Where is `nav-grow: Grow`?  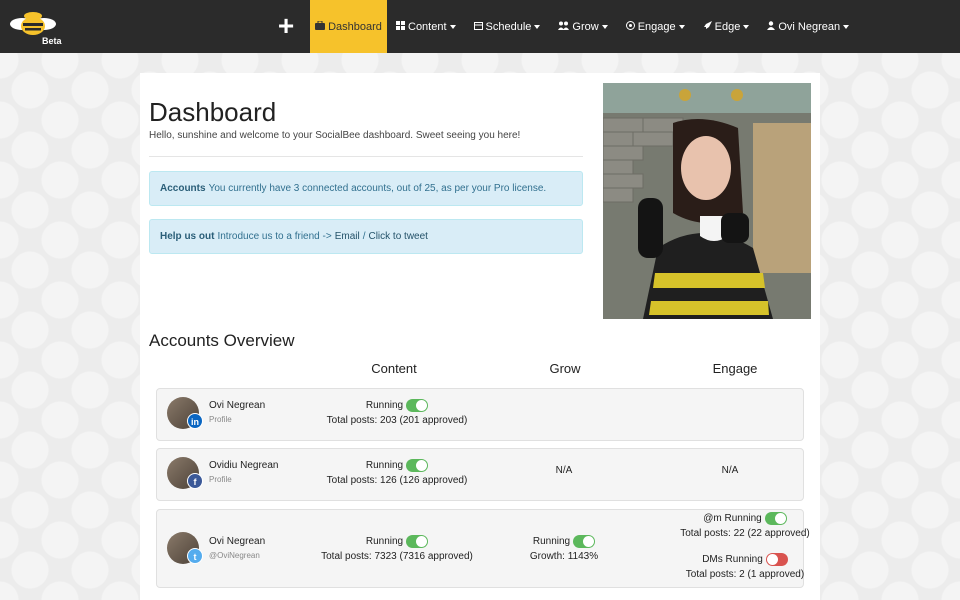
nav-grow: Grow is located at coordinates (582, 26).